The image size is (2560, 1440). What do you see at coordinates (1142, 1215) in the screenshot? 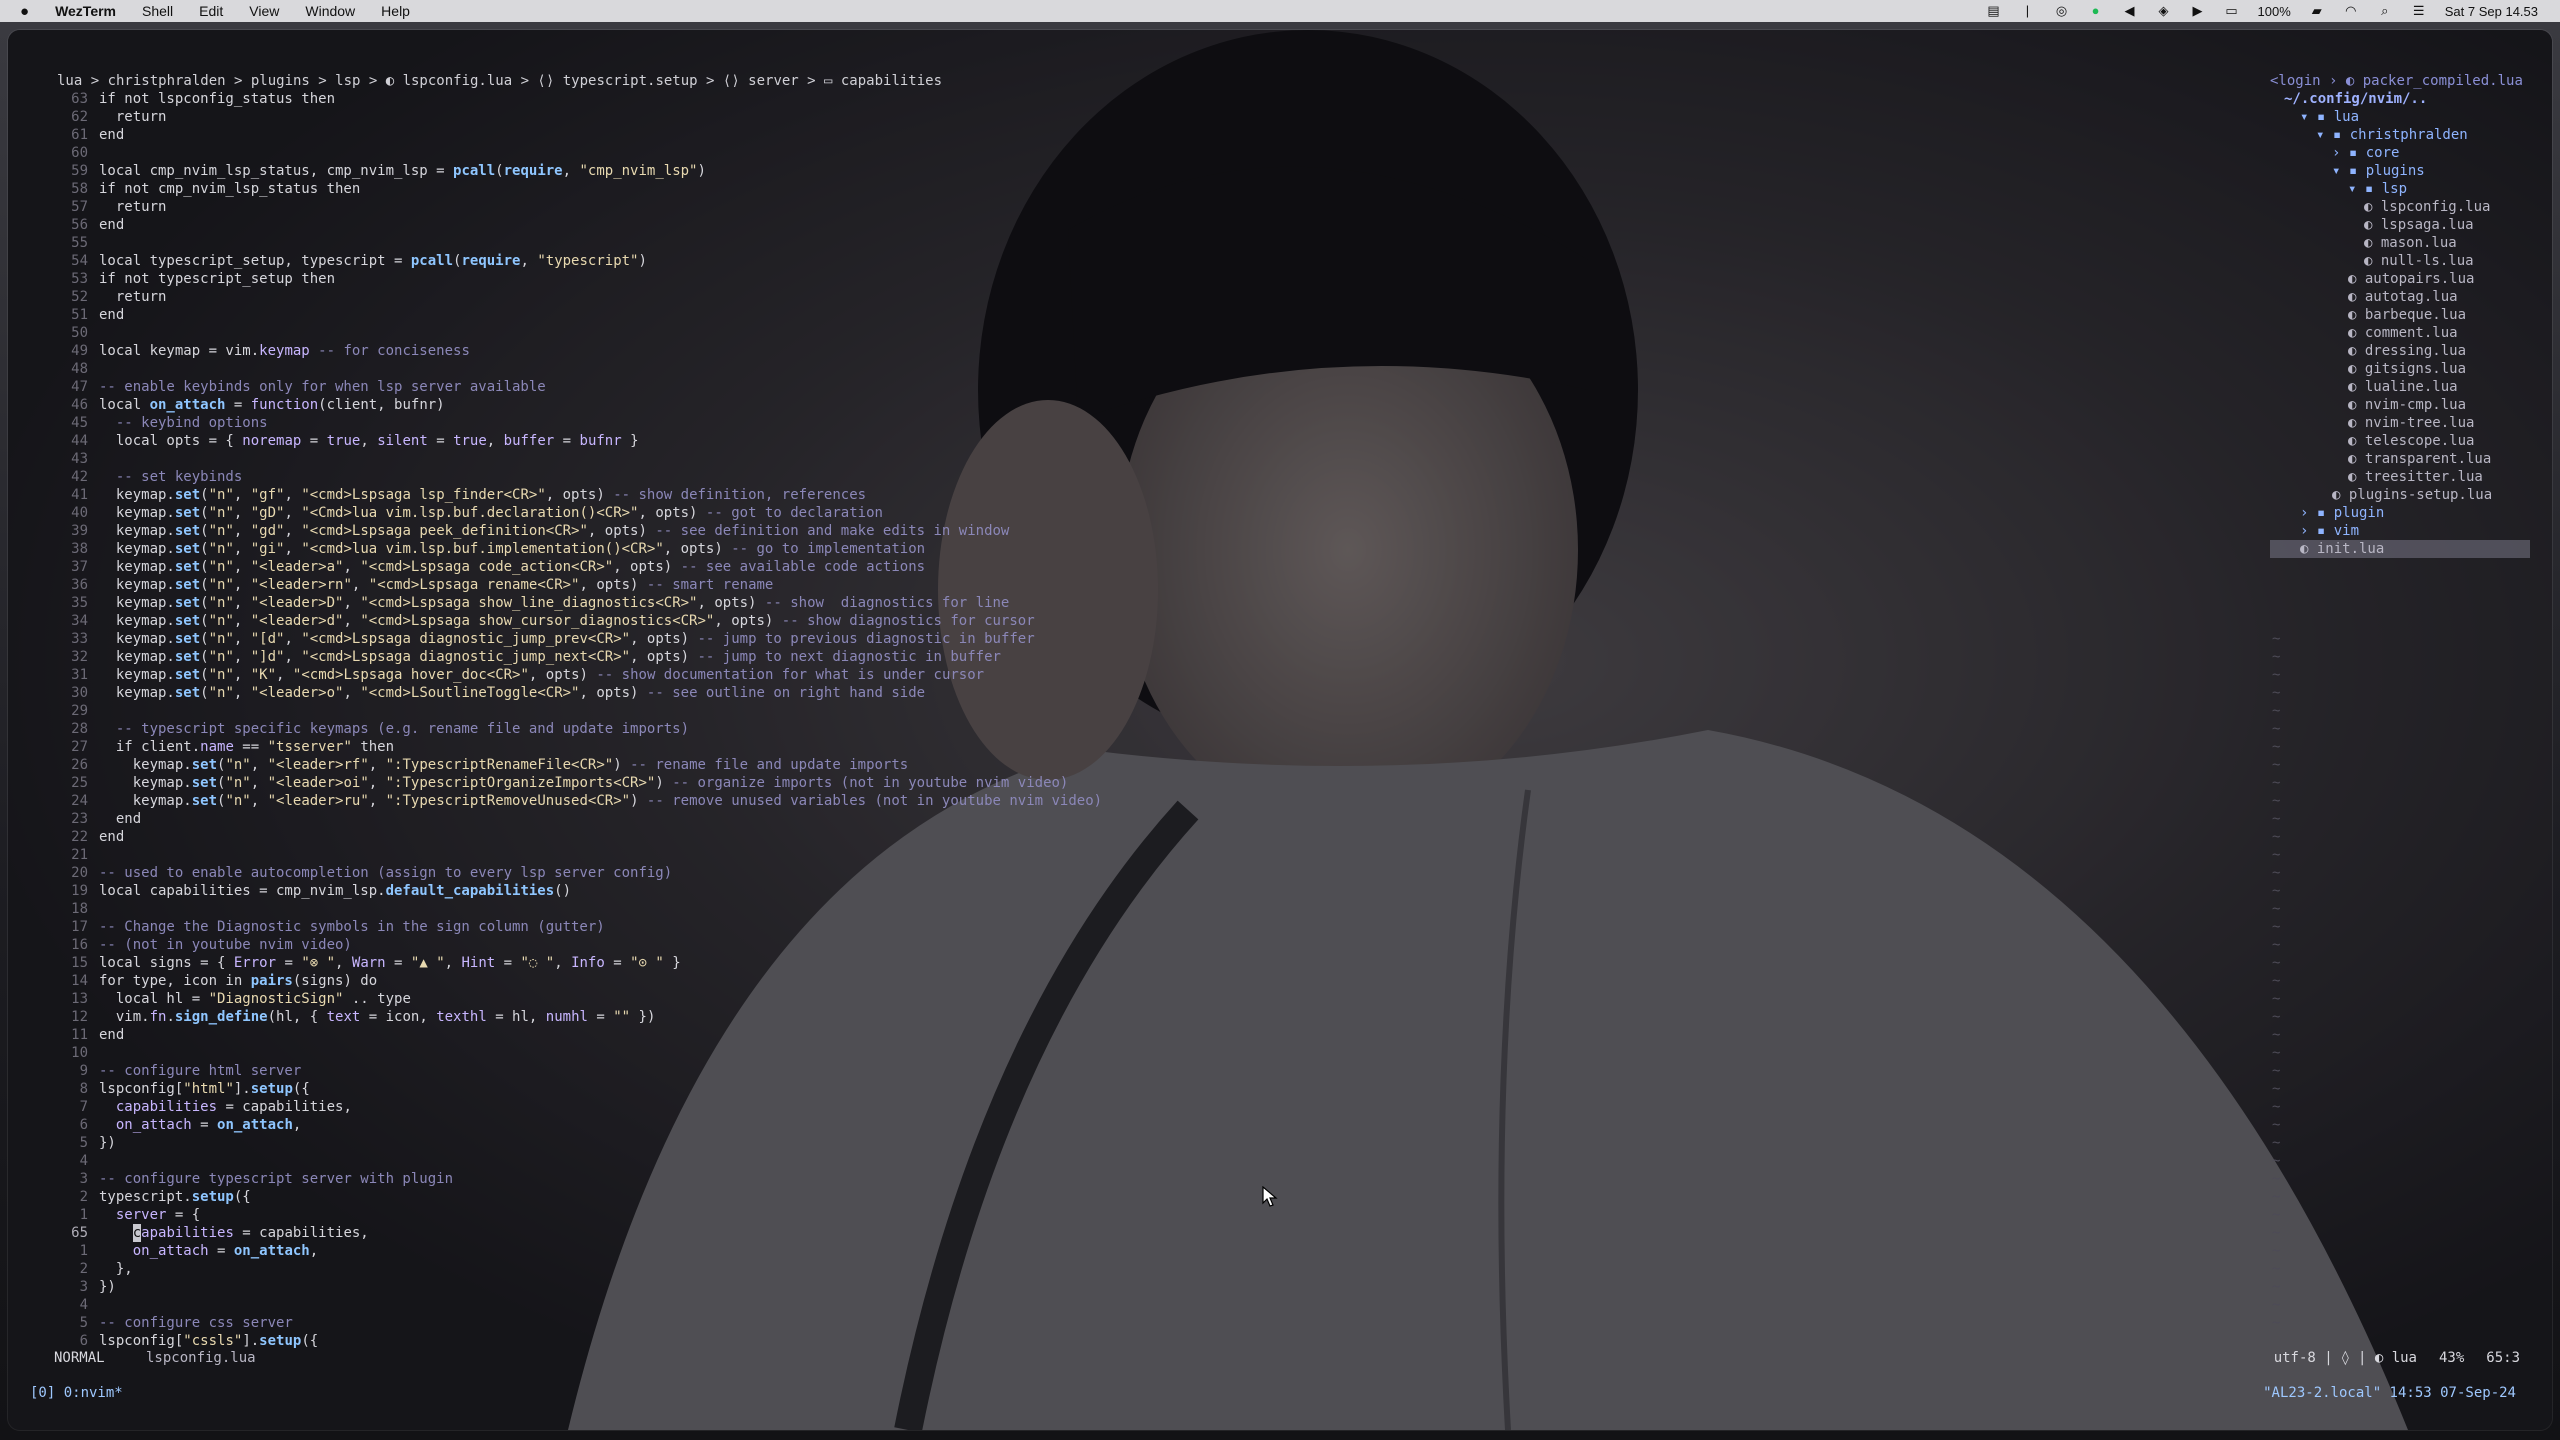
I see `code-line: 1 server = {` at bounding box center [1142, 1215].